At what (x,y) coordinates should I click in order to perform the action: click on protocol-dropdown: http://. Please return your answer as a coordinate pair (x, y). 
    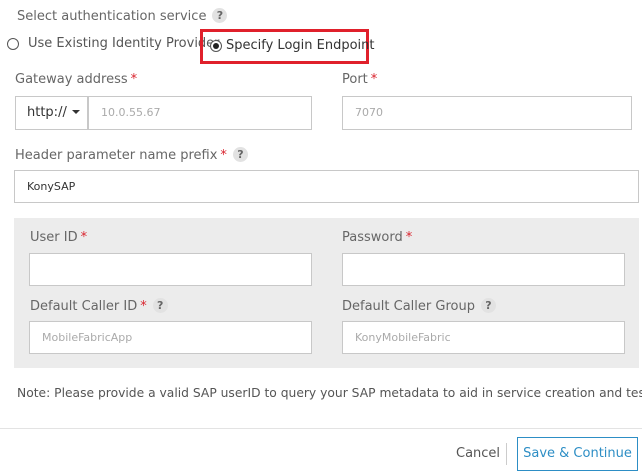
    Looking at the image, I should click on (51, 113).